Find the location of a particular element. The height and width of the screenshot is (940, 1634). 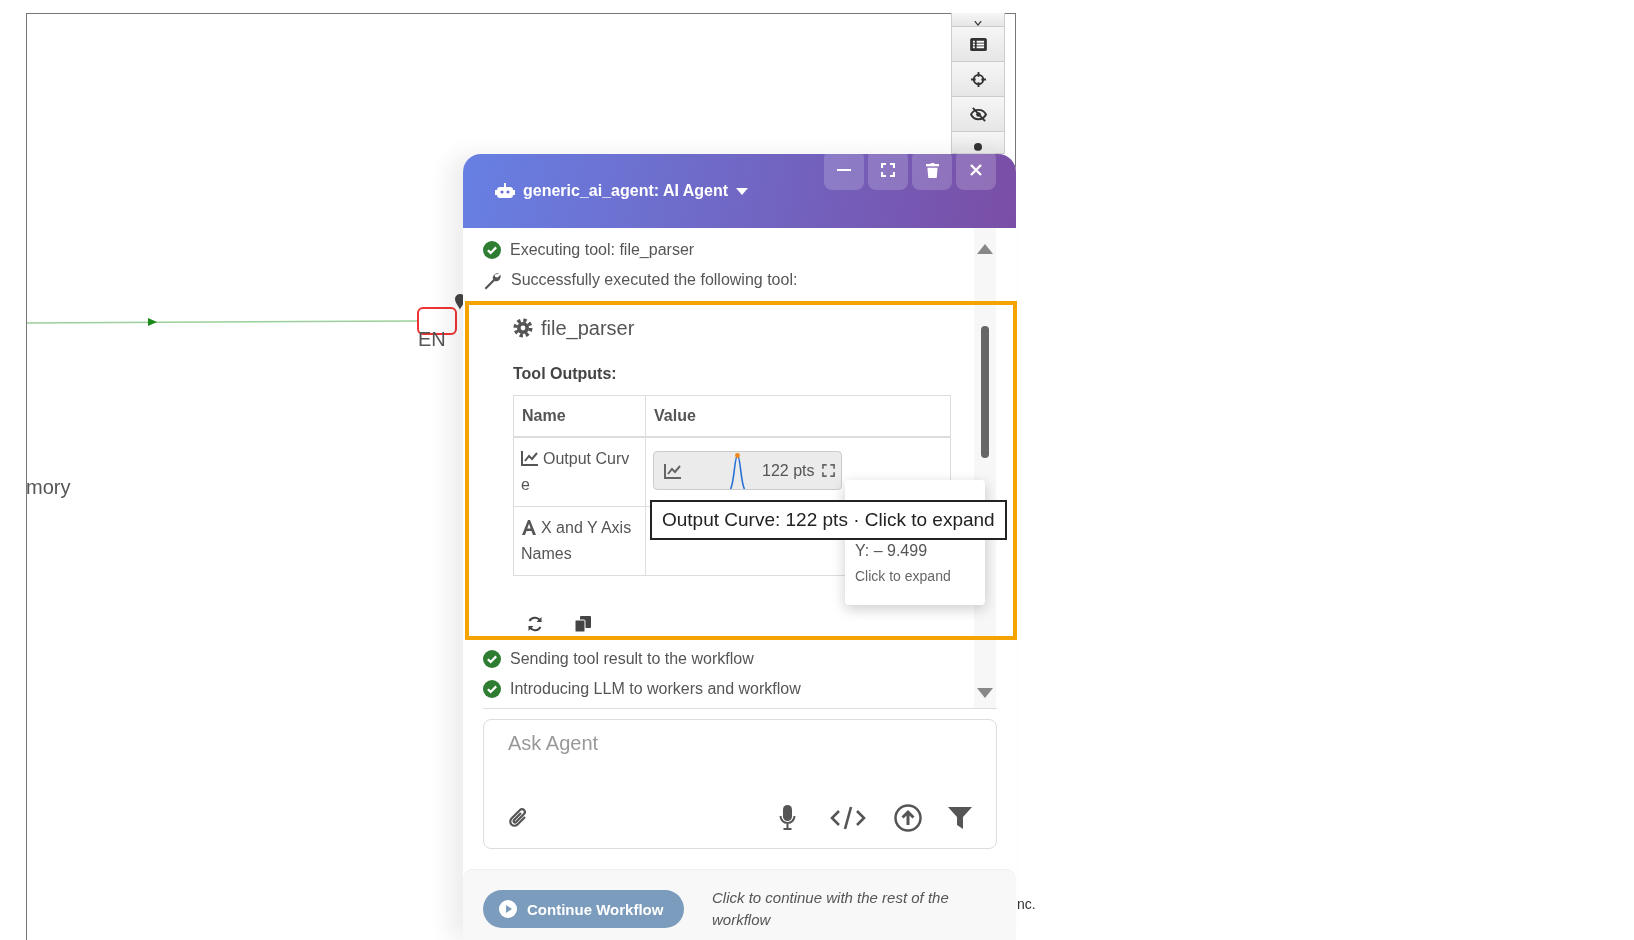

continue-hint: Click to continue with the rest of the workflow is located at coordinates (831, 909).